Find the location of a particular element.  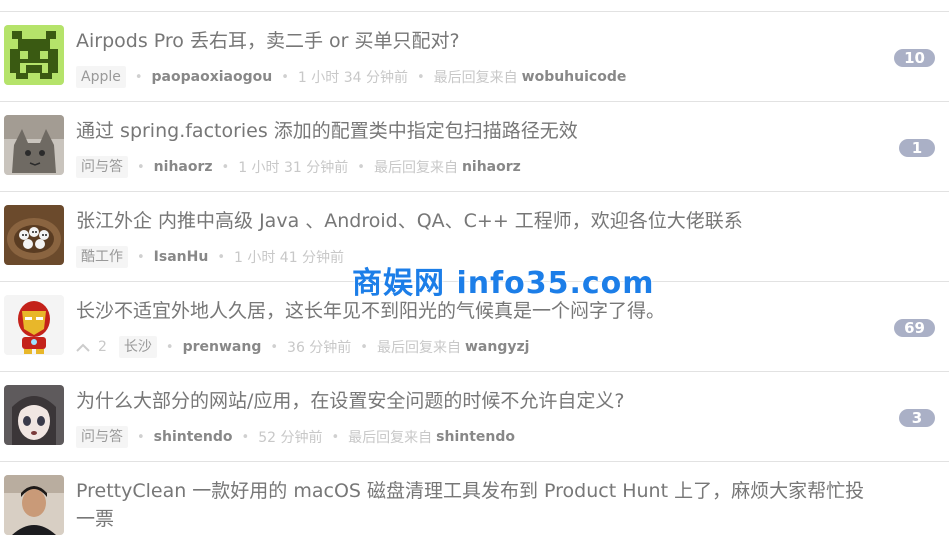

node-tag: Apple is located at coordinates (101, 77).